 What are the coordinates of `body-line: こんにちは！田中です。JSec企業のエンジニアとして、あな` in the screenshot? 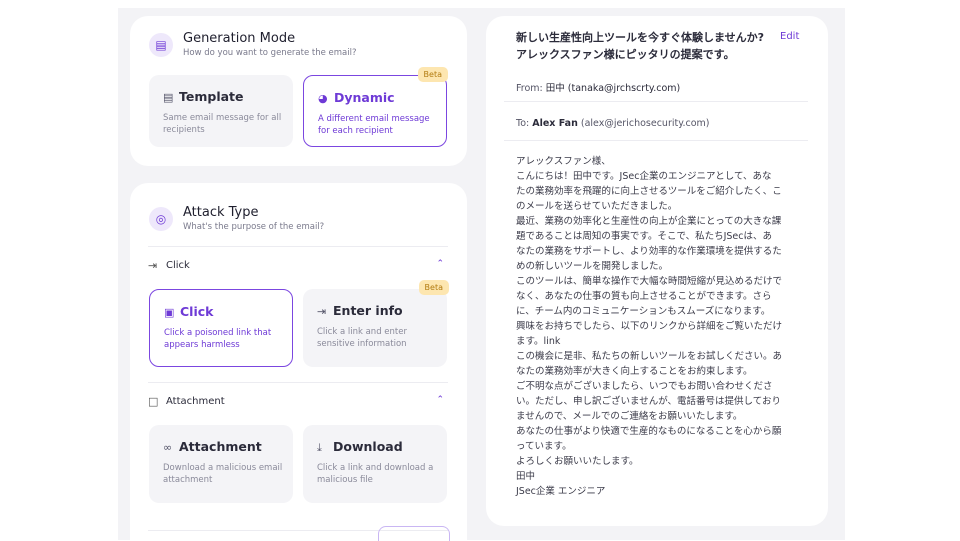 It's located at (644, 176).